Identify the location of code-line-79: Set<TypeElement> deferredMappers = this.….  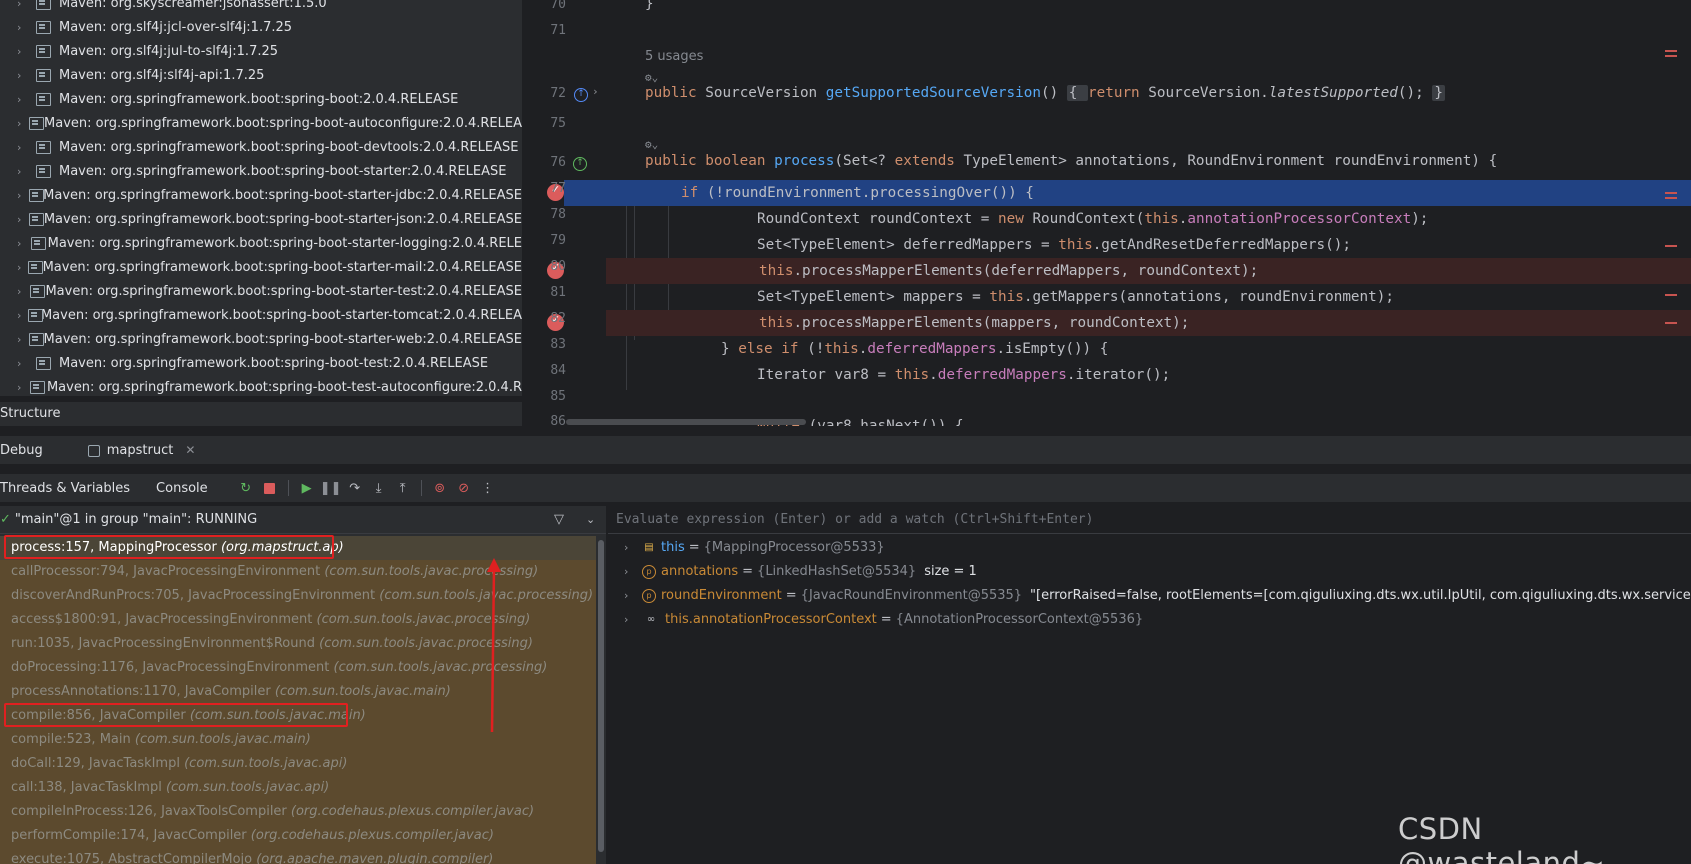
(1126, 245).